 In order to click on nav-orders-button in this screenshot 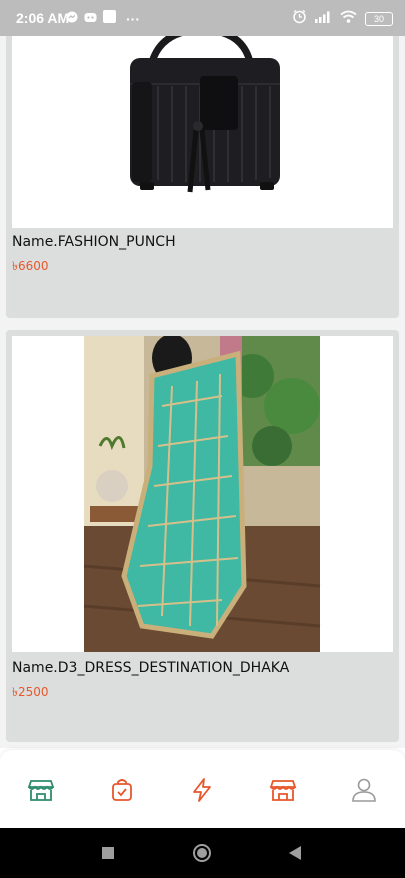, I will do `click(122, 790)`.